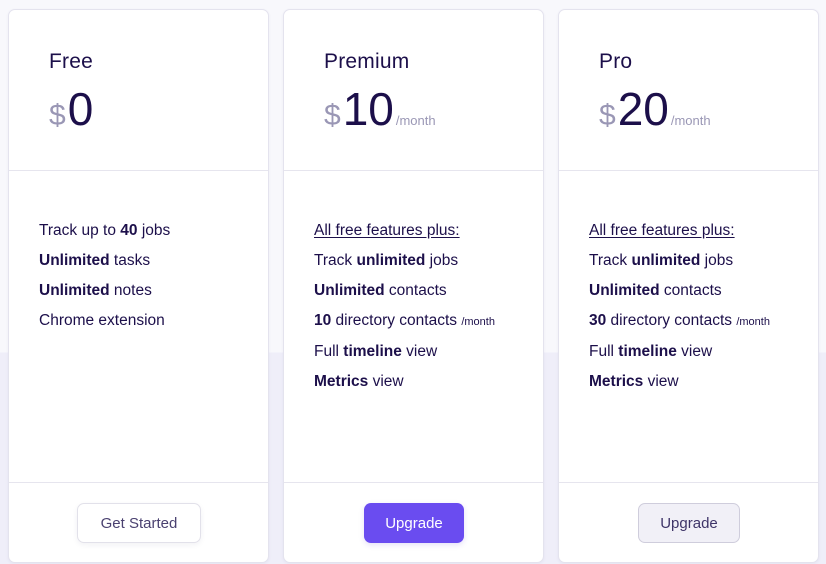  Describe the element at coordinates (368, 109) in the screenshot. I see `price-amount: 10` at that location.